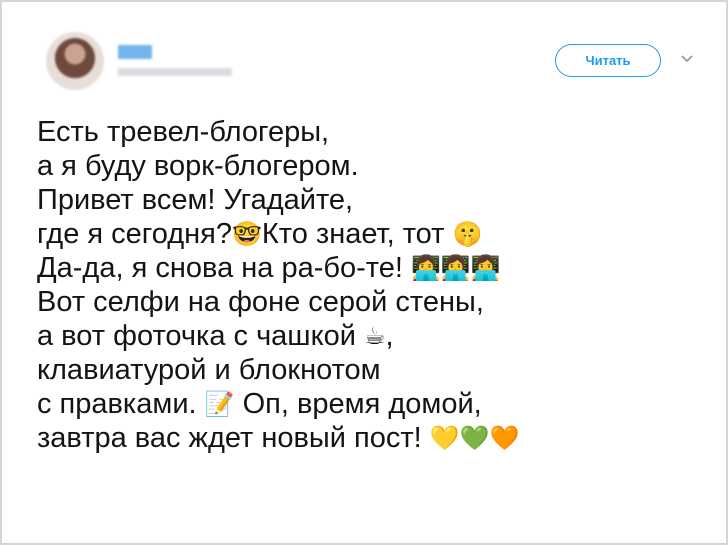  What do you see at coordinates (75, 61) in the screenshot?
I see `avatar` at bounding box center [75, 61].